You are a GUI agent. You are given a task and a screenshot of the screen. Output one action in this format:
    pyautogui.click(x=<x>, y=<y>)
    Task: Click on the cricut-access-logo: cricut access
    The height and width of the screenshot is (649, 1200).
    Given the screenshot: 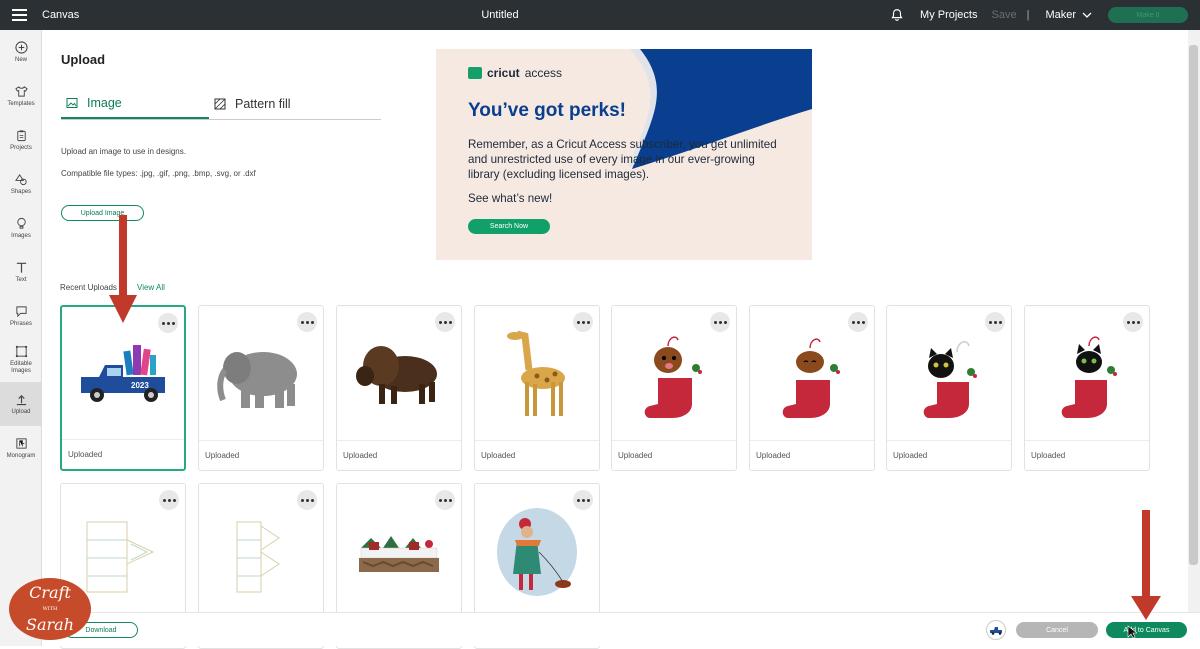 What is the action you would take?
    pyautogui.click(x=515, y=73)
    